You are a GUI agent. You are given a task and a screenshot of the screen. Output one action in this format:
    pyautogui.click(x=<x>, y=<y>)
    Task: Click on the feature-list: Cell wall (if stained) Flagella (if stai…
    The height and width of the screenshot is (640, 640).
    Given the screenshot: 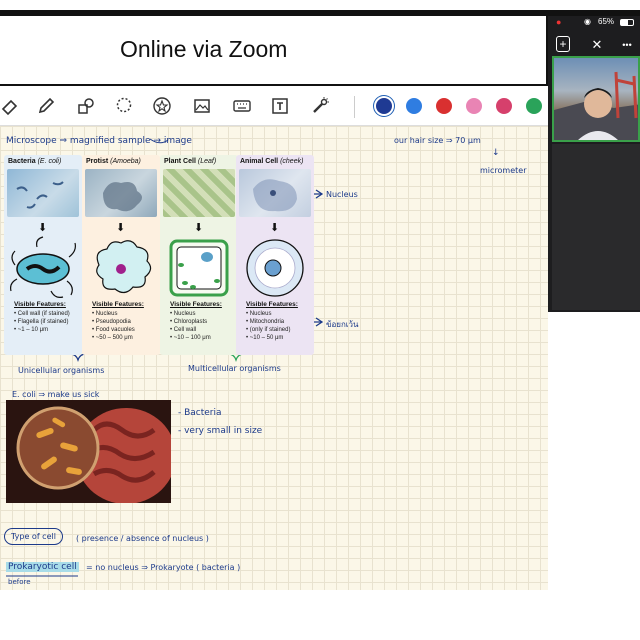 What is the action you would take?
    pyautogui.click(x=42, y=322)
    